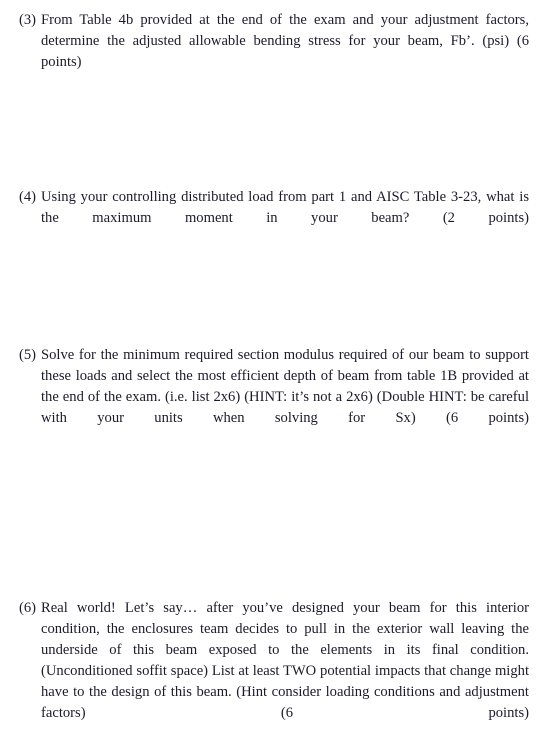  What do you see at coordinates (28, 20) in the screenshot?
I see `question-number-3: (3)` at bounding box center [28, 20].